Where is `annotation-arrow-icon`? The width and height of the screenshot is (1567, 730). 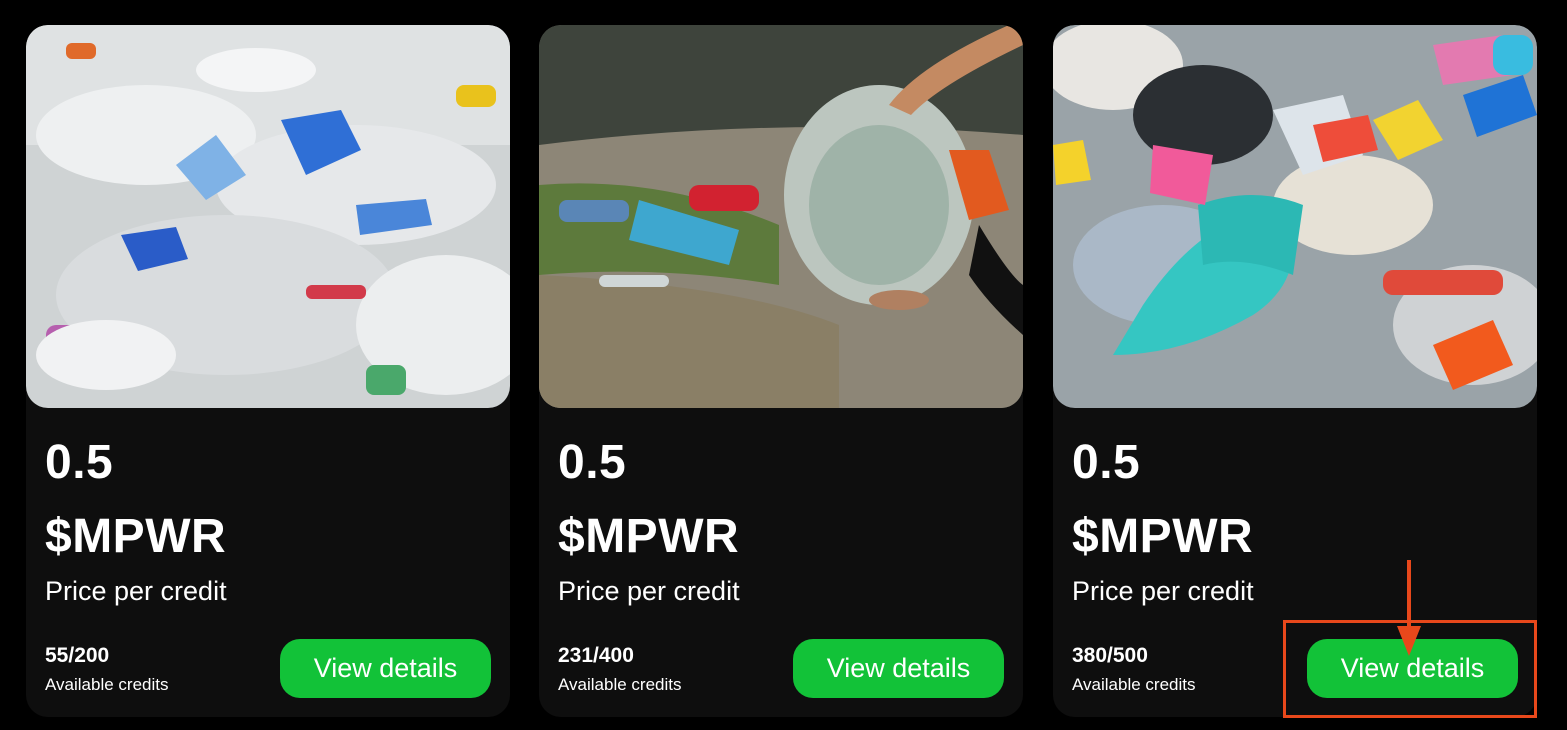 annotation-arrow-icon is located at coordinates (1409, 608).